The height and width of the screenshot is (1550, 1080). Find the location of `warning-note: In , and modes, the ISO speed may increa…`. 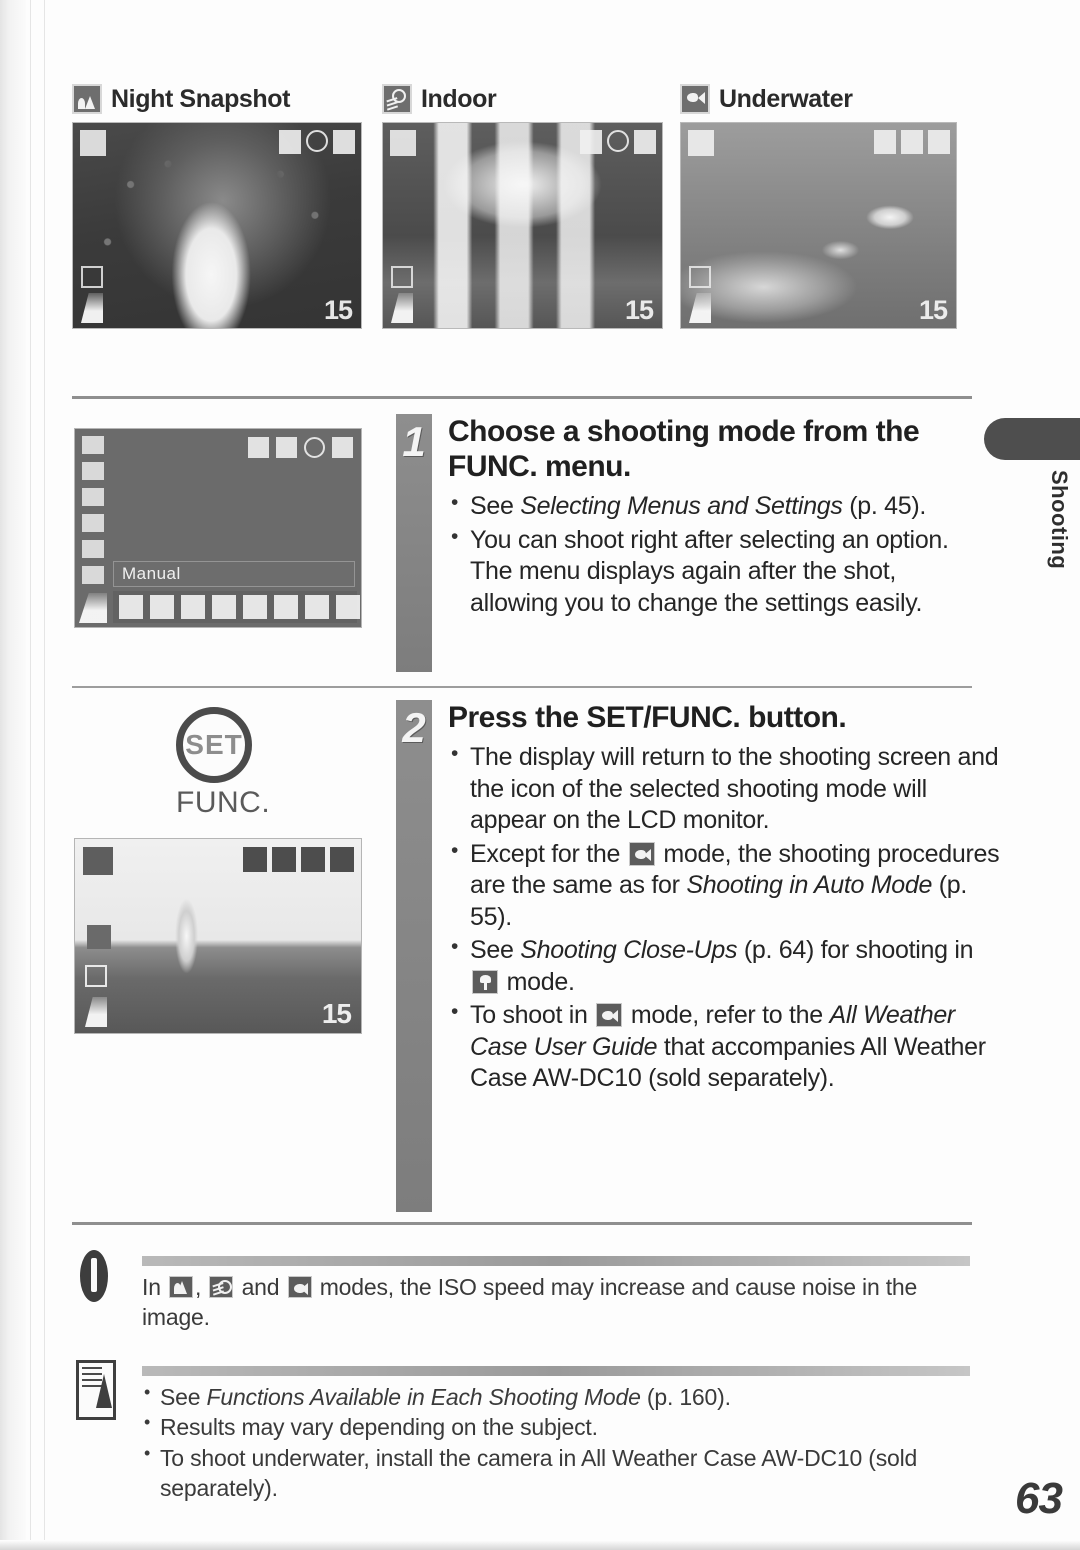

warning-note: In , and modes, the ISO speed may increa… is located at coordinates (522, 1289).